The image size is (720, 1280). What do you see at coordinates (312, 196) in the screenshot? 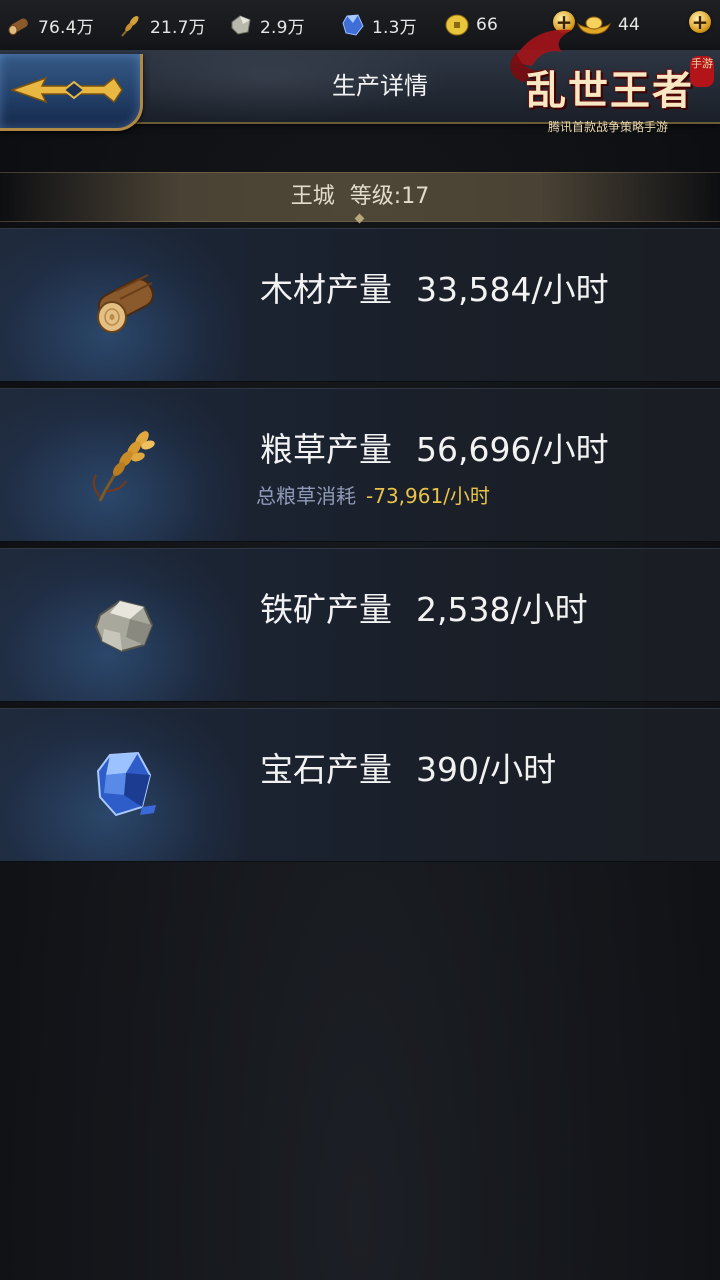
I see `city-name: 王城` at bounding box center [312, 196].